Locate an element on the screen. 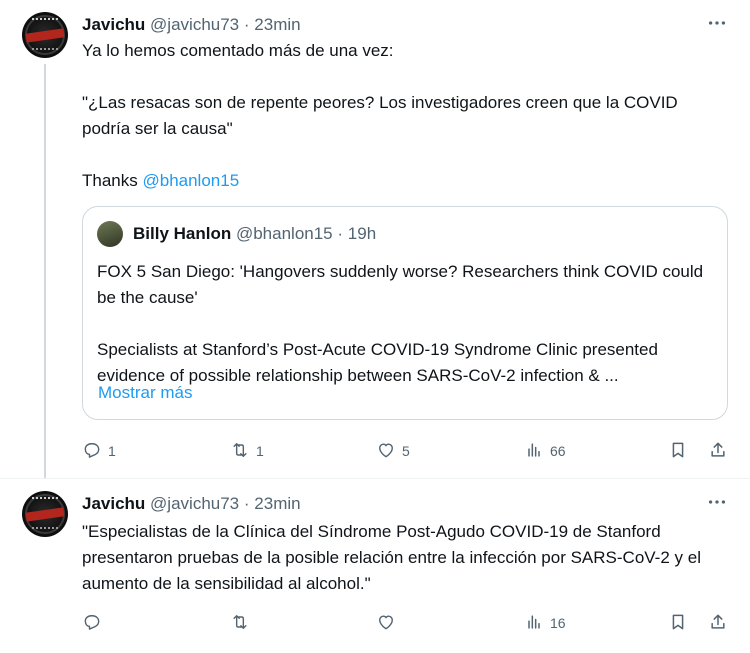 This screenshot has height=653, width=750. thread-line is located at coordinates (45, 271).